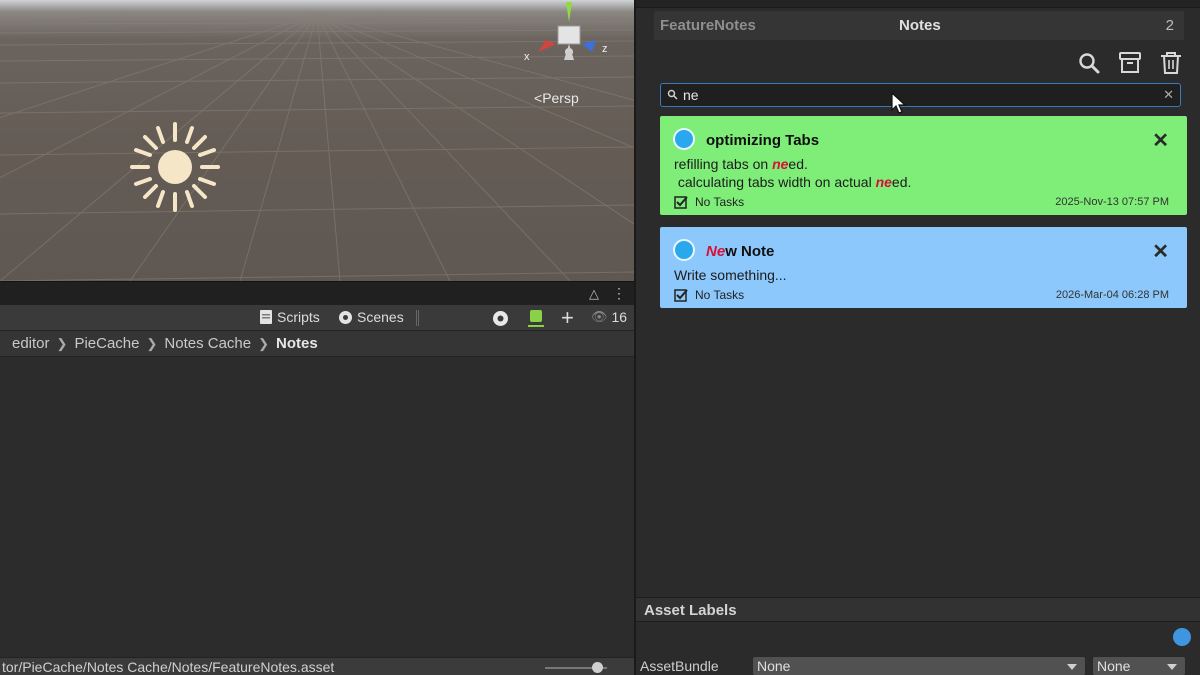 This screenshot has height=675, width=1200. Describe the element at coordinates (740, 251) in the screenshot. I see `note-title: New Note` at that location.